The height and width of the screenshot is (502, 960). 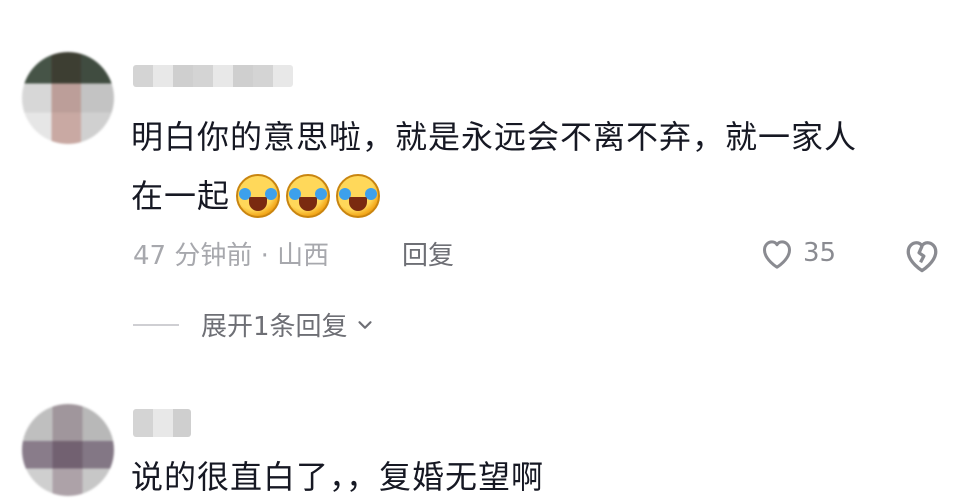 What do you see at coordinates (494, 137) in the screenshot?
I see `comment-text: 明白你的意思啦，就是永远会不离不弃，就一家人` at bounding box center [494, 137].